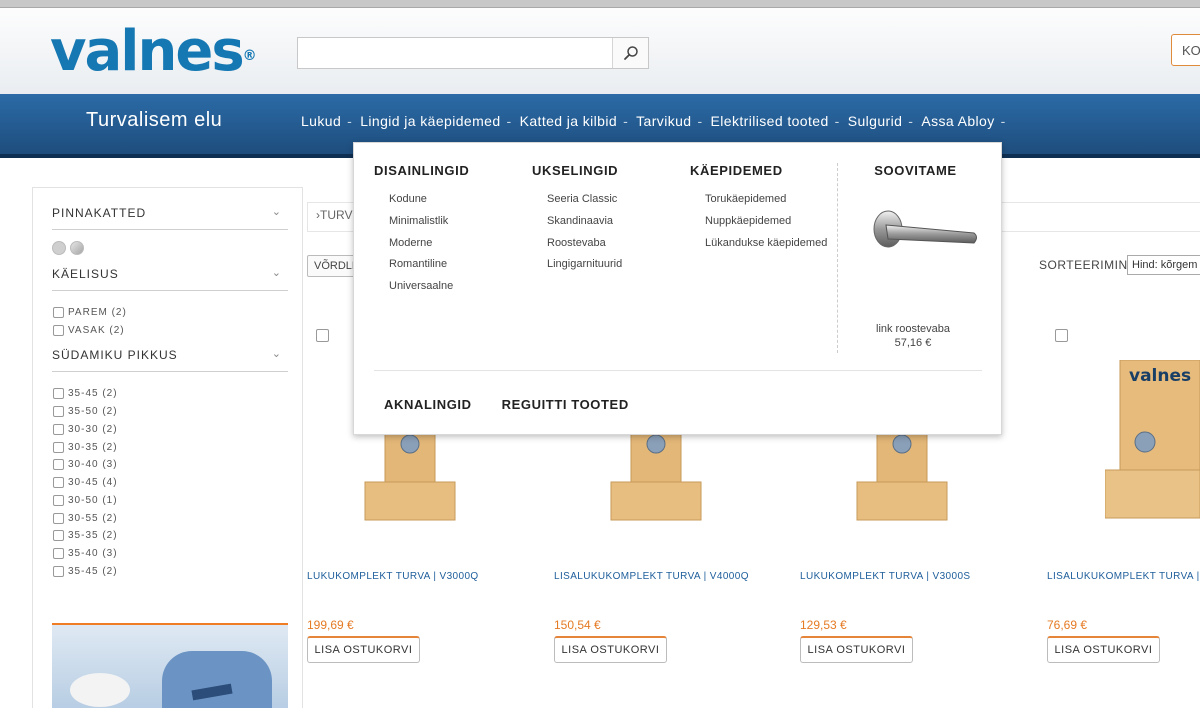 Image resolution: width=1200 pixels, height=708 pixels. Describe the element at coordinates (651, 576) in the screenshot. I see `product-title: LISALUKUKOMPLEKT TURVA | V4000Q` at that location.